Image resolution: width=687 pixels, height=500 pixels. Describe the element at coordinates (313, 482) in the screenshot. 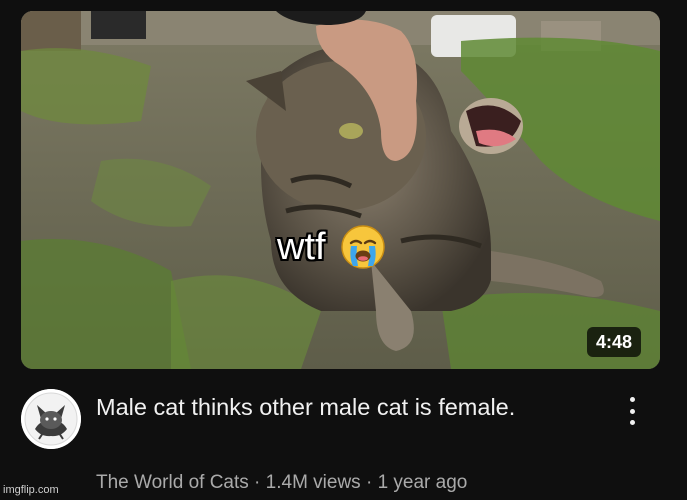

I see `view-count: 1.4M views` at that location.